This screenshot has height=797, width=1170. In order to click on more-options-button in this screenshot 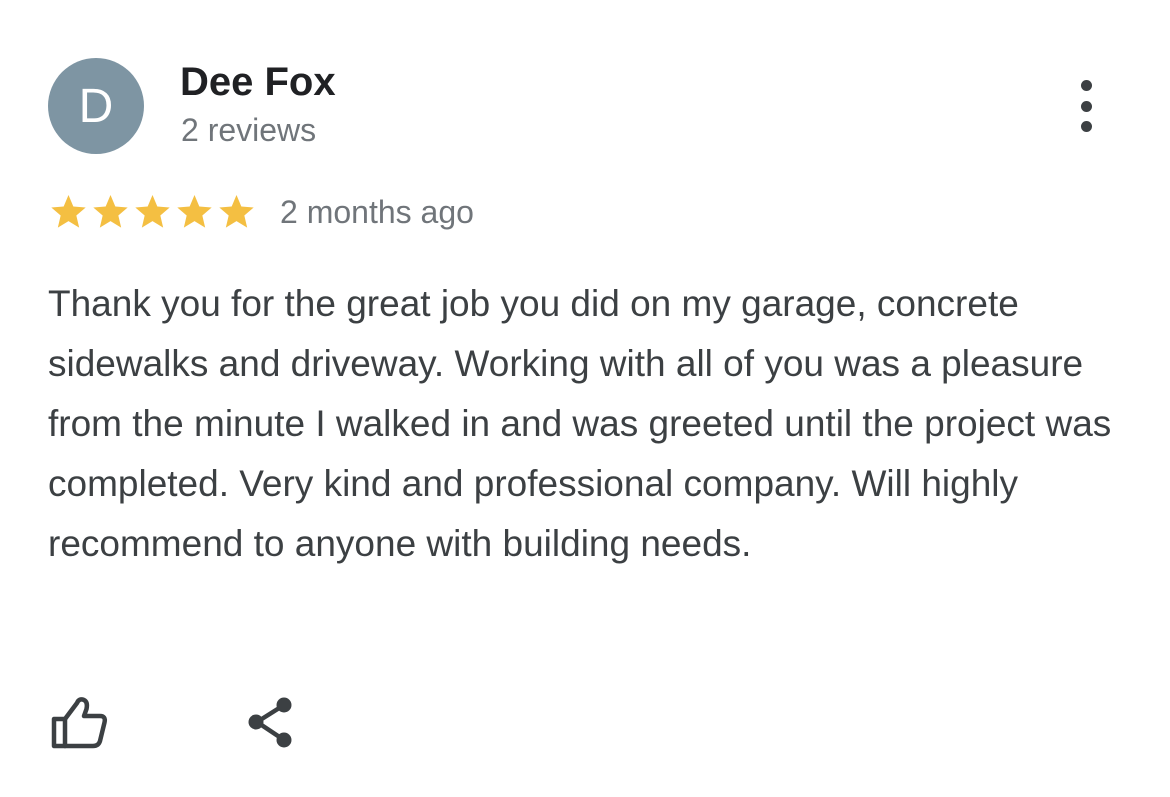, I will do `click(1086, 106)`.